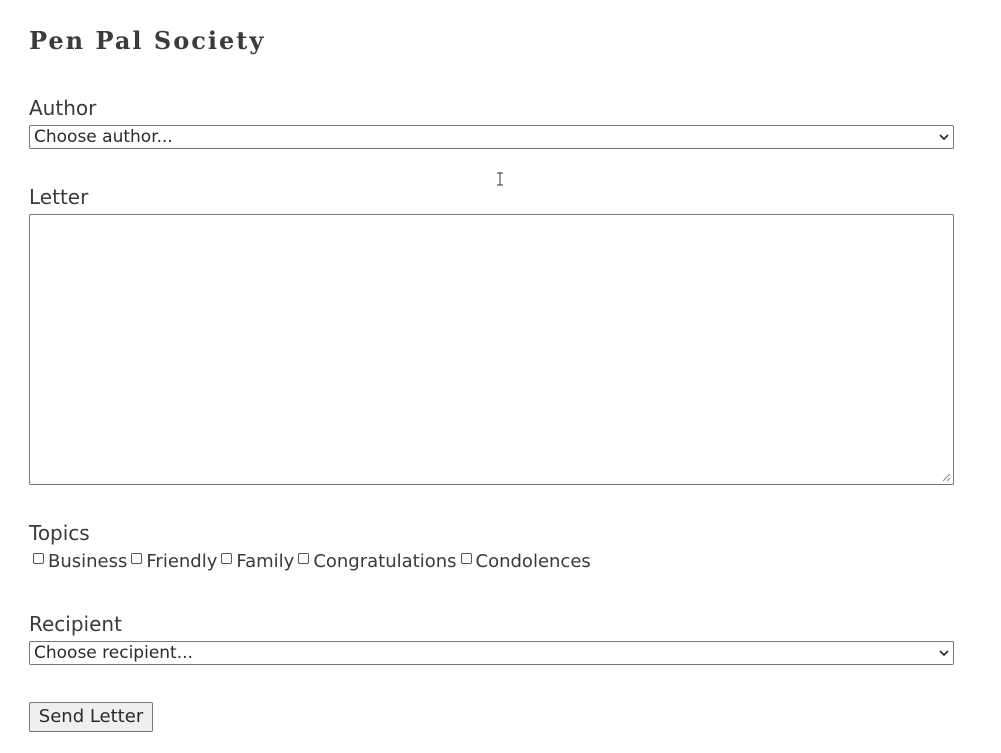 This screenshot has height=753, width=1001. I want to click on topic-condolences: Condolences, so click(527, 561).